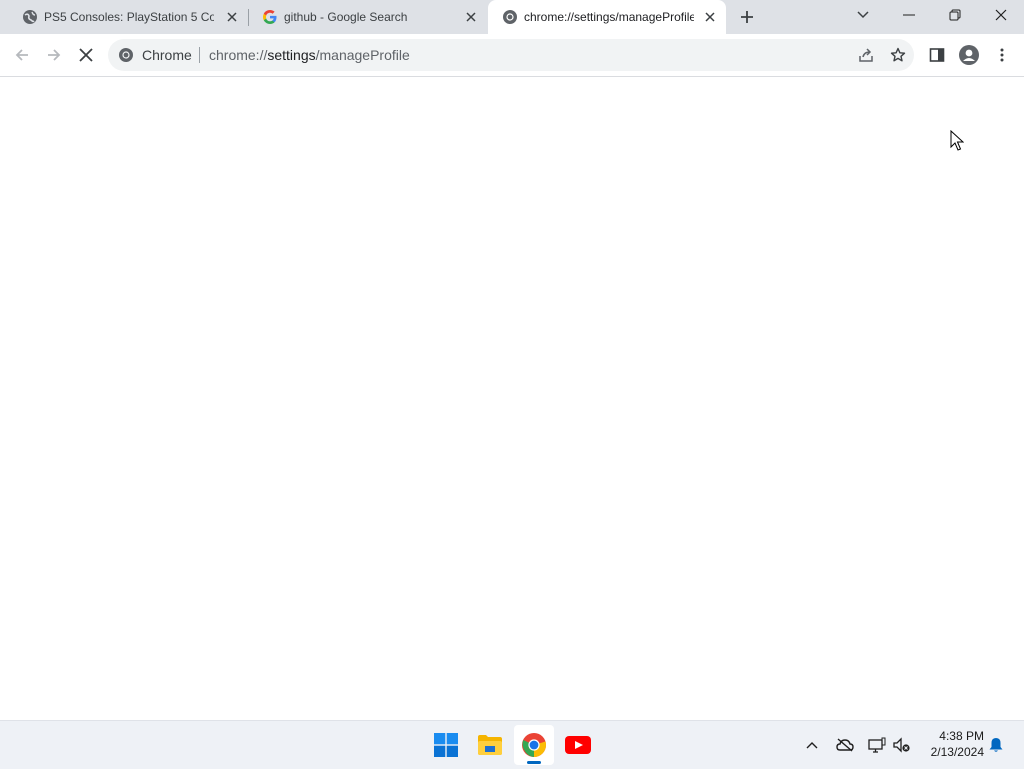 This screenshot has height=769, width=1024. Describe the element at coordinates (270, 17) in the screenshot. I see `google-icon` at that location.